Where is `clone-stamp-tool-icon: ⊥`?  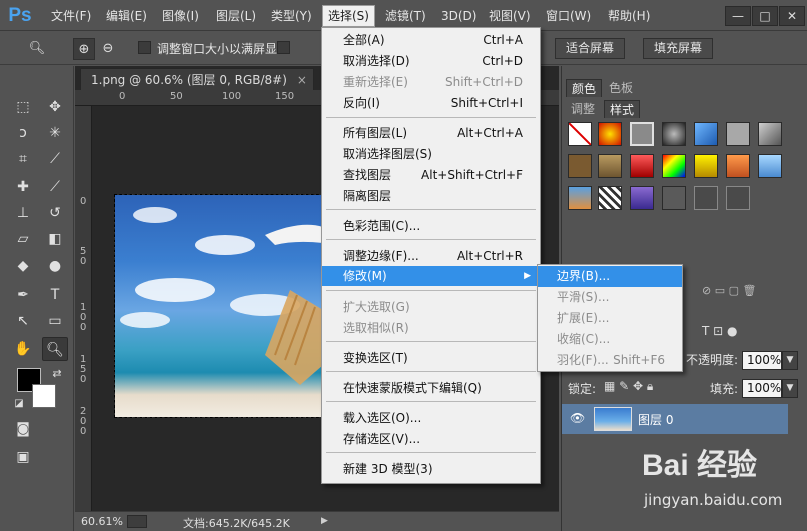 clone-stamp-tool-icon: ⊥ is located at coordinates (23, 213).